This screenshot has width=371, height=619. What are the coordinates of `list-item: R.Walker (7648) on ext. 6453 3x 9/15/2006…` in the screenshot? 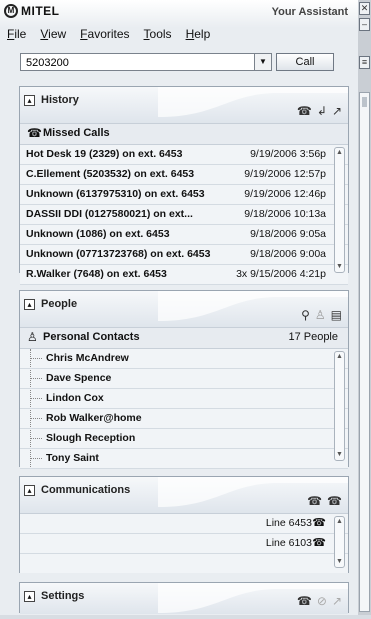 It's located at (184, 275).